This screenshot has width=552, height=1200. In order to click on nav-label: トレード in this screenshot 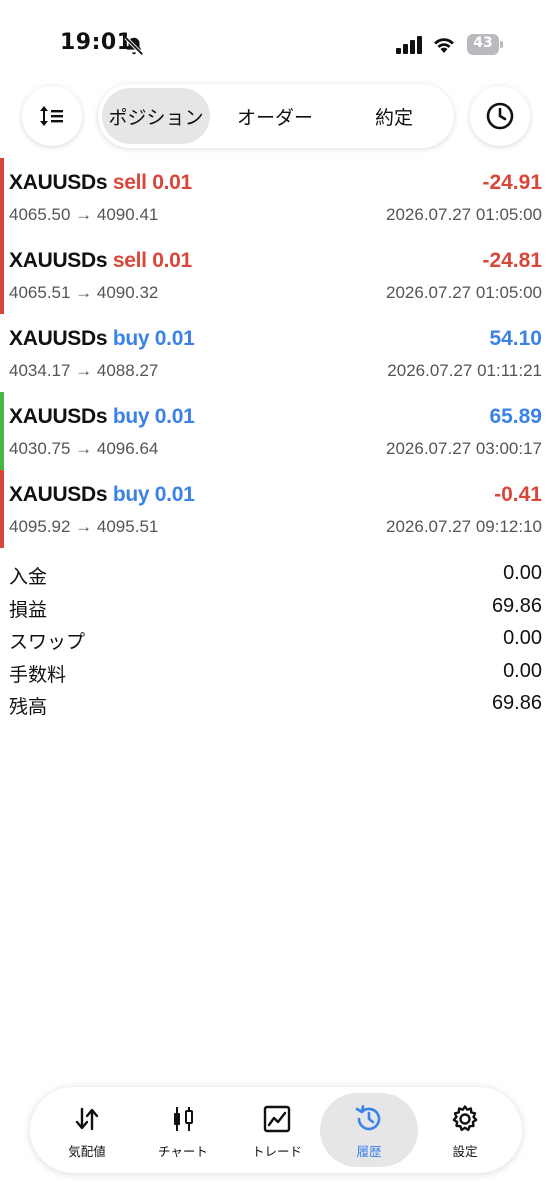, I will do `click(276, 1151)`.